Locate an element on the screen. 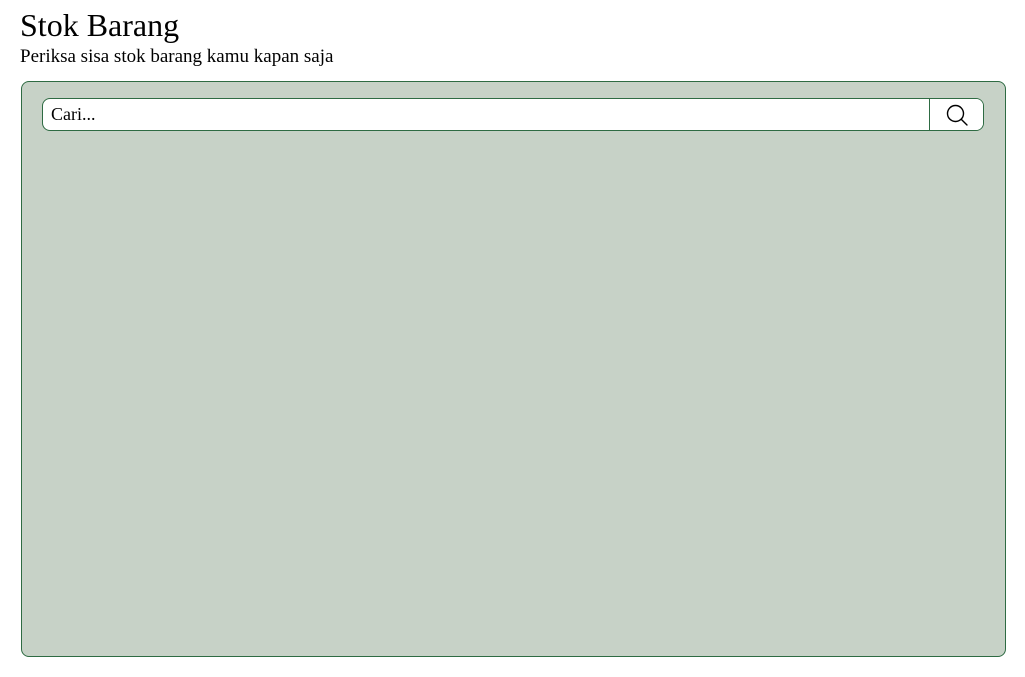 The width and height of the screenshot is (1025, 677). search-button is located at coordinates (956, 114).